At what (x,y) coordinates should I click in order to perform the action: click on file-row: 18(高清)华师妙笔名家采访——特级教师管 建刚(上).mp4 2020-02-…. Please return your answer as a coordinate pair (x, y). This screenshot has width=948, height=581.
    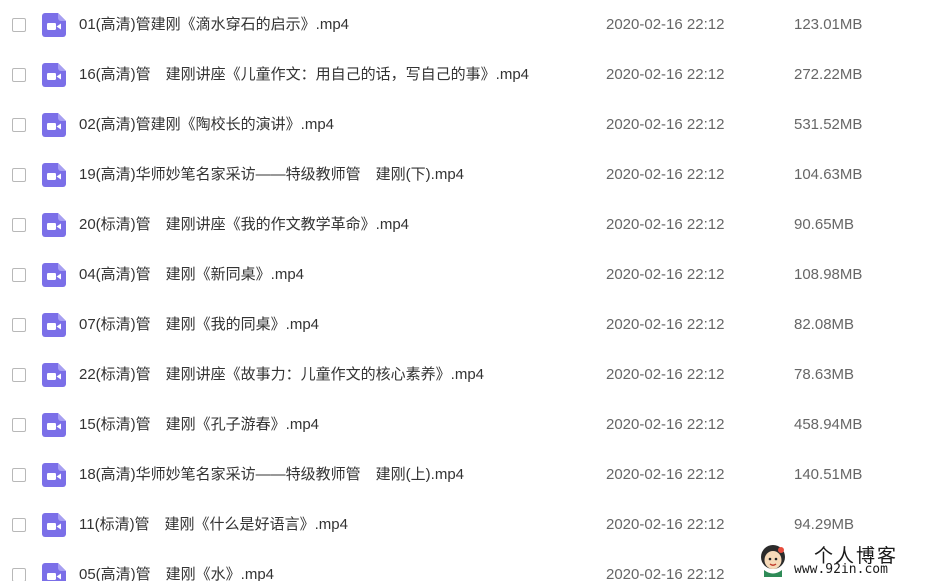
    Looking at the image, I should click on (474, 475).